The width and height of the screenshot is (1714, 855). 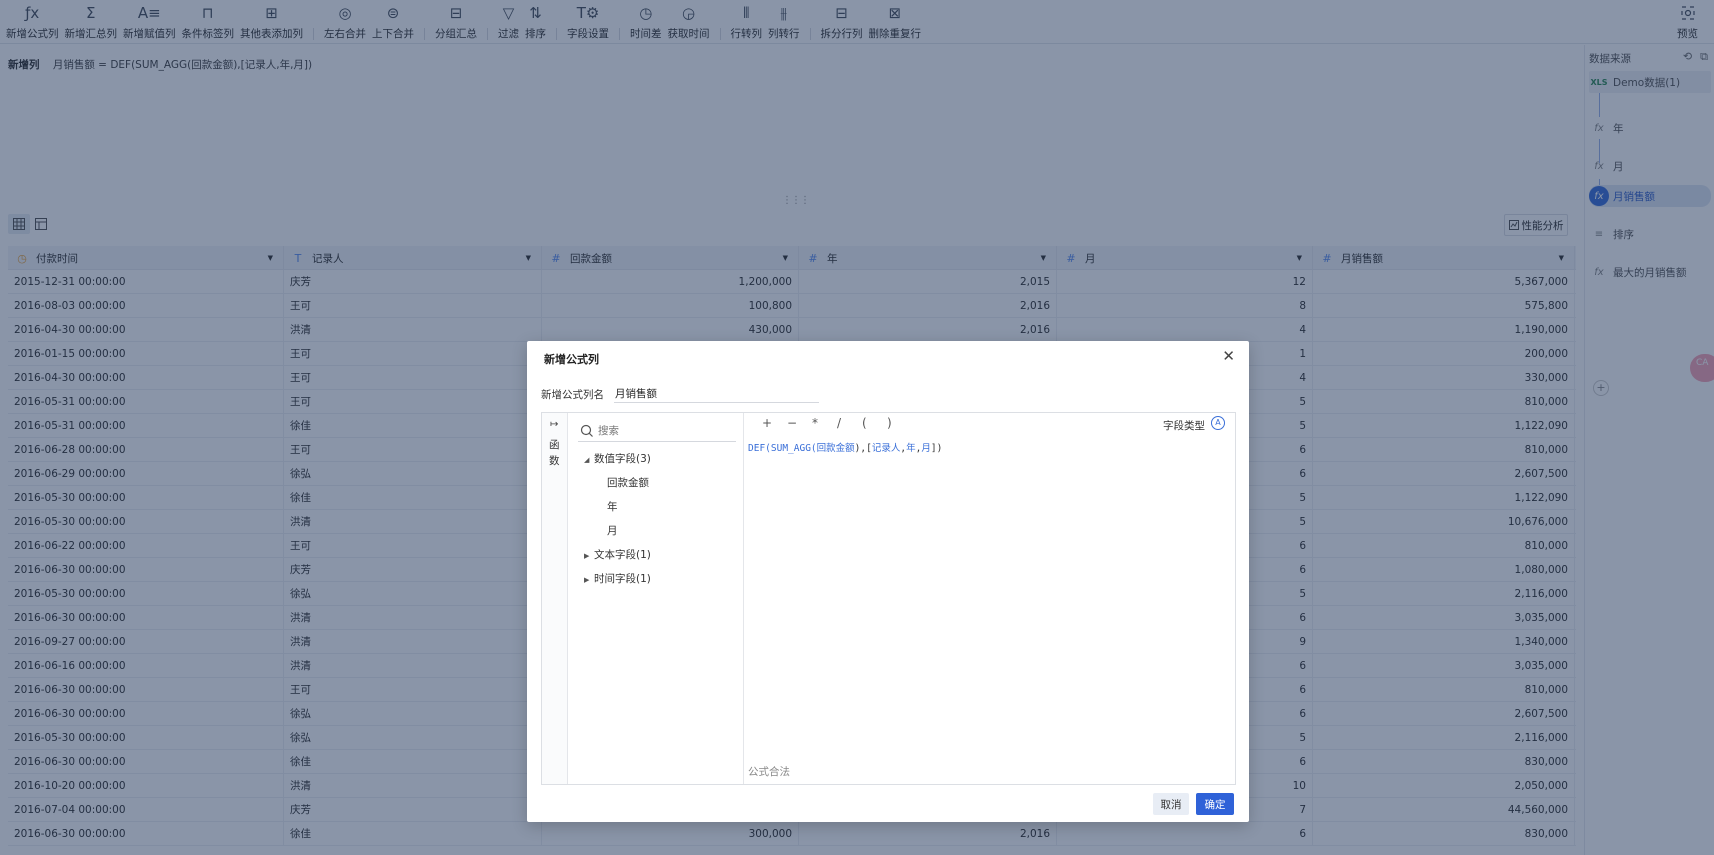 I want to click on field-type-label: 字段类型, so click(x=1184, y=426).